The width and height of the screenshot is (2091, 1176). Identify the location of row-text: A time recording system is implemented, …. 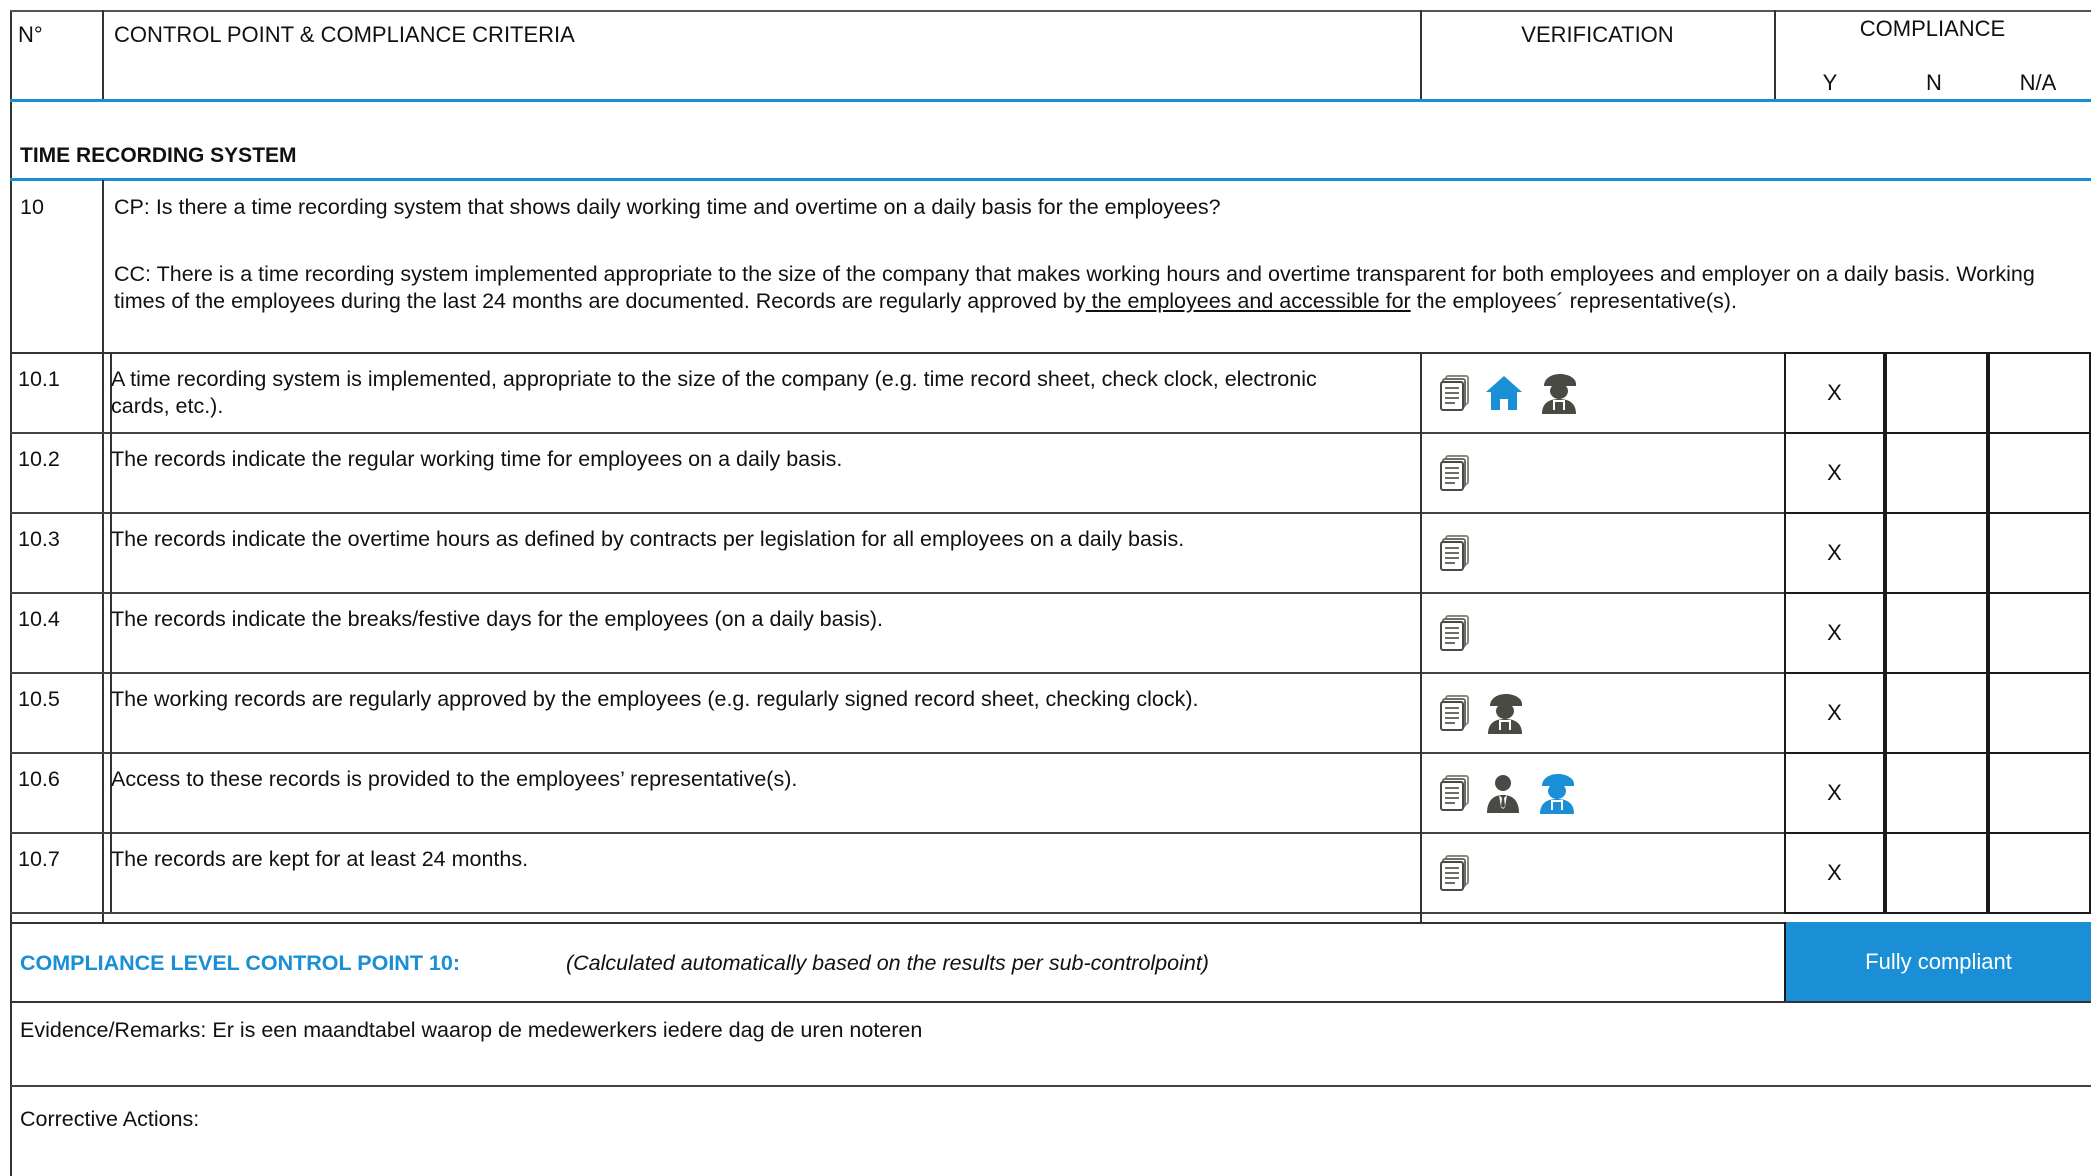
(714, 392).